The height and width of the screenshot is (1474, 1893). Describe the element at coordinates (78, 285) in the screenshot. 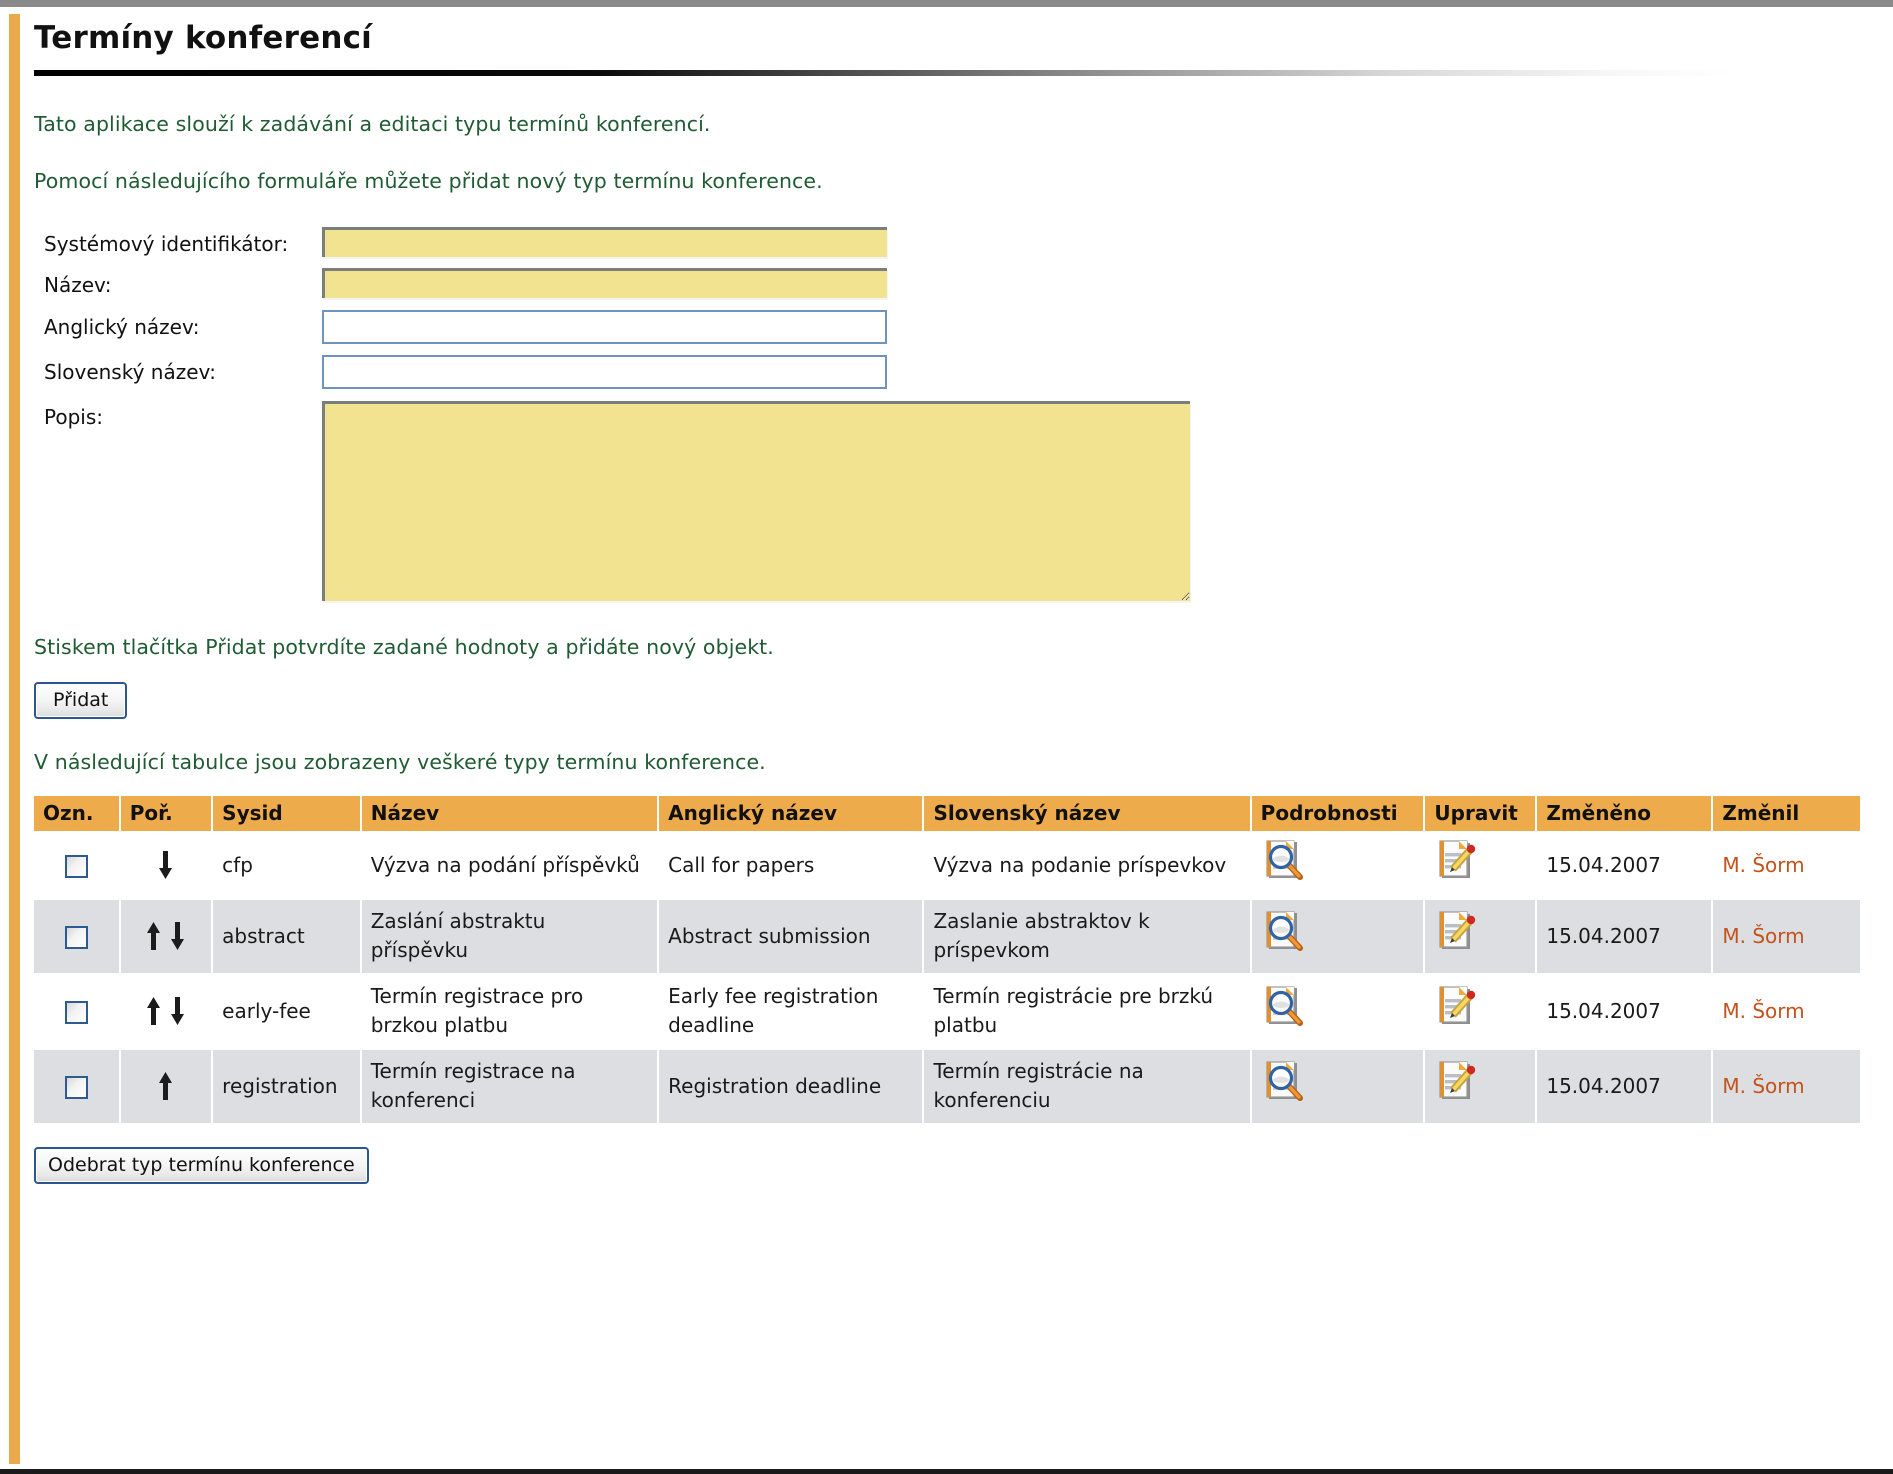

I see `label-nazev: Název:` at that location.